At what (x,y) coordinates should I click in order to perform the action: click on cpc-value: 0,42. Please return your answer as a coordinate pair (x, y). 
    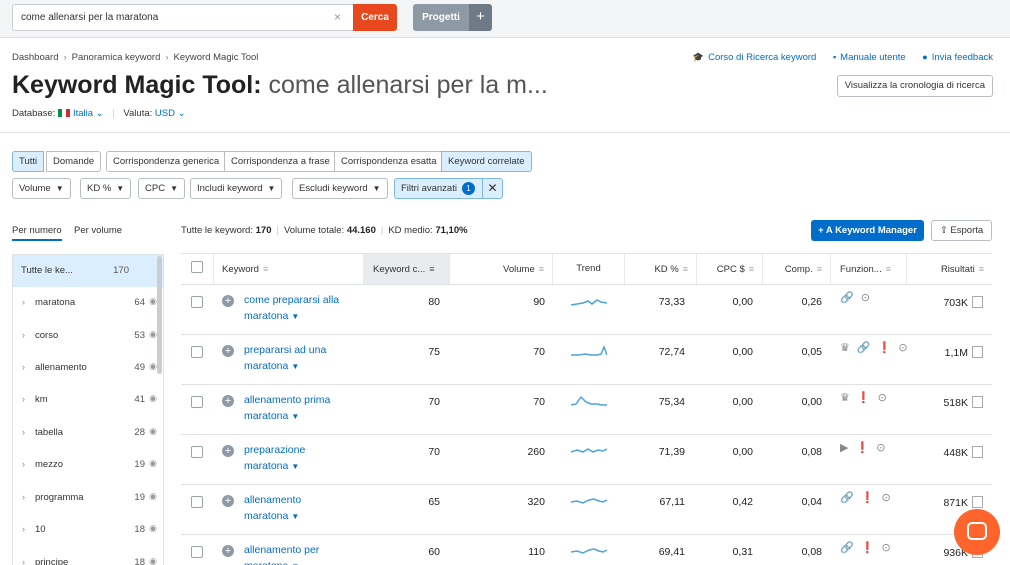
    Looking at the image, I should click on (742, 502).